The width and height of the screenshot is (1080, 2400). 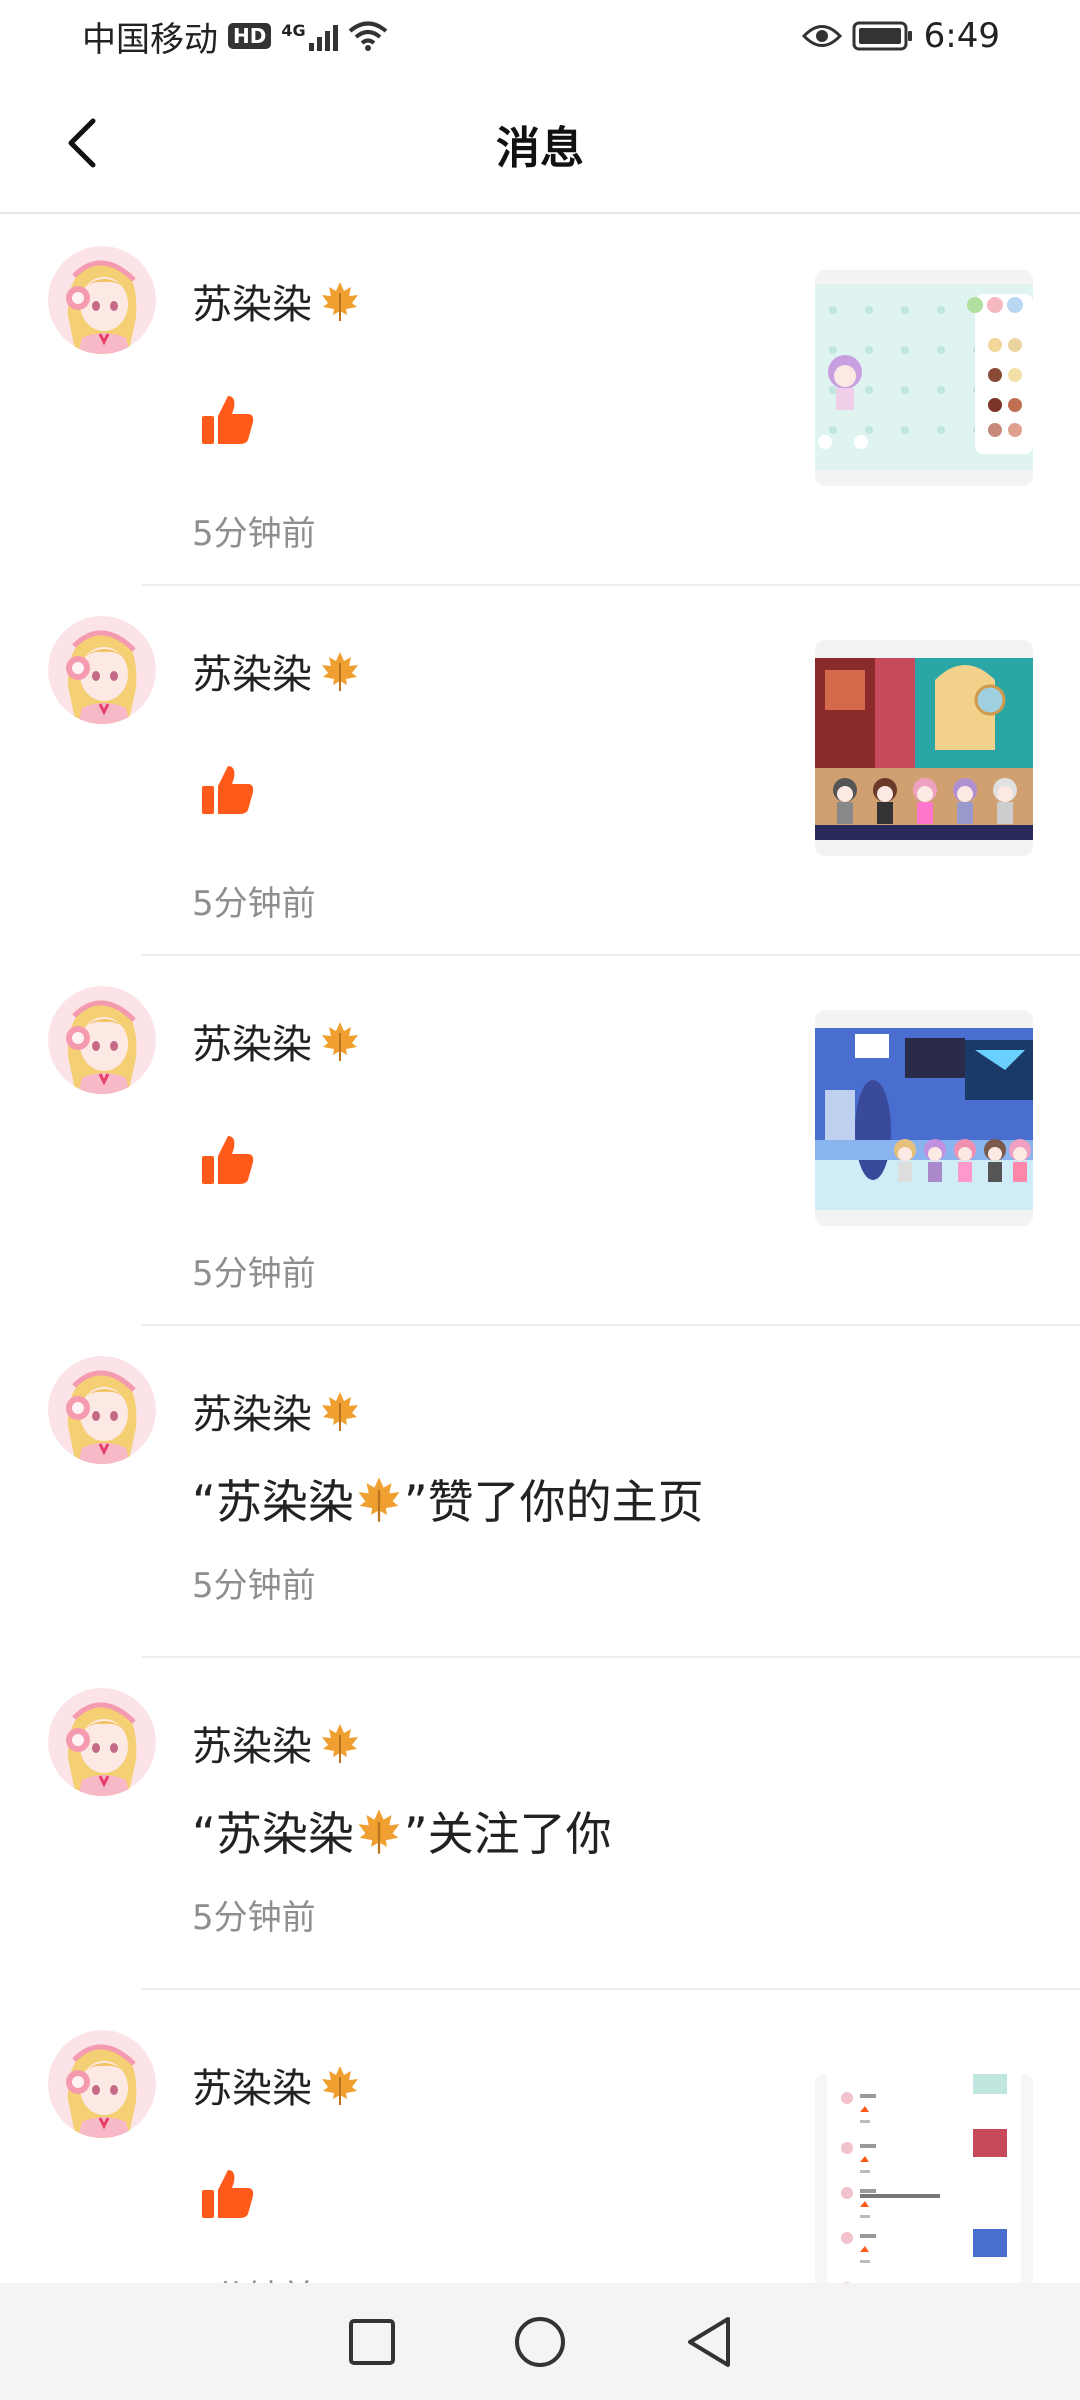 I want to click on system-nav-bar, so click(x=540, y=2341).